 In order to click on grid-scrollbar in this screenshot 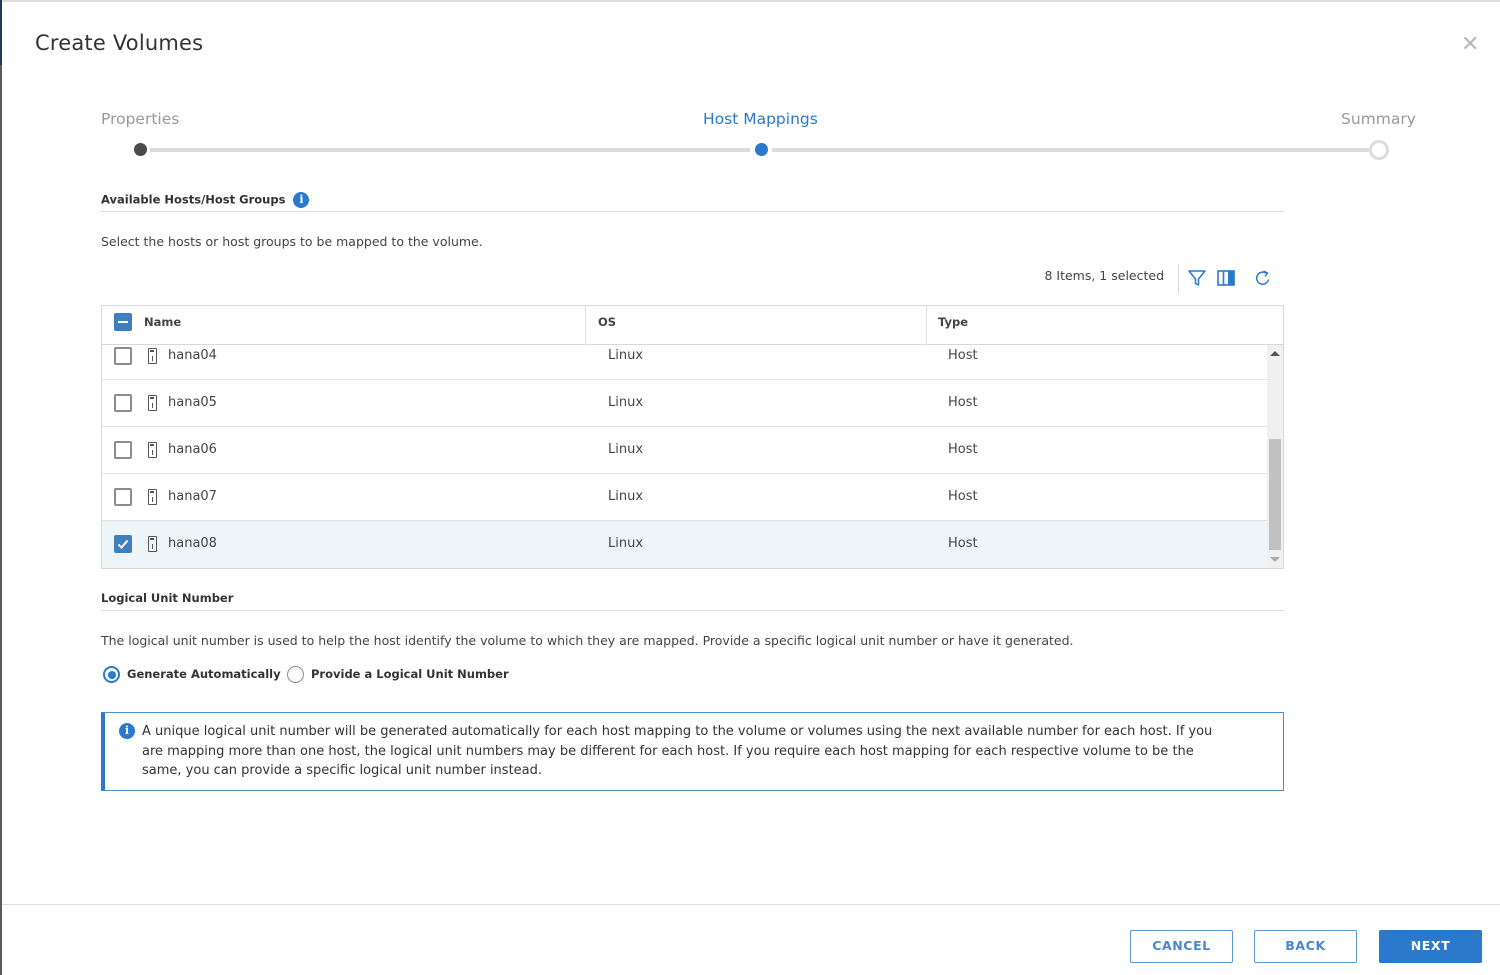, I will do `click(1275, 456)`.